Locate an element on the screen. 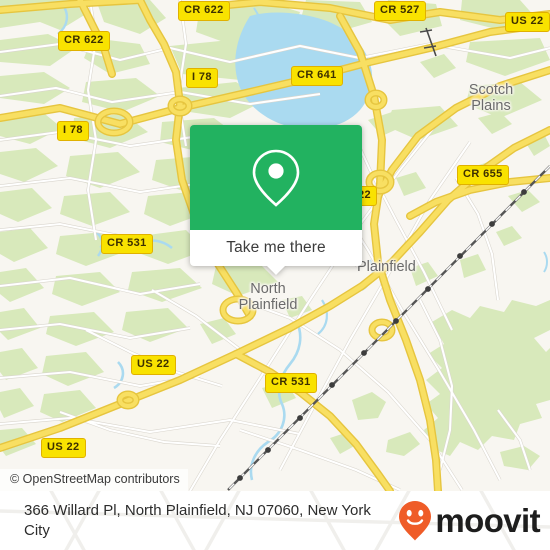 Image resolution: width=550 pixels, height=550 pixels. road-shield-cr-655: CR 655 is located at coordinates (483, 175).